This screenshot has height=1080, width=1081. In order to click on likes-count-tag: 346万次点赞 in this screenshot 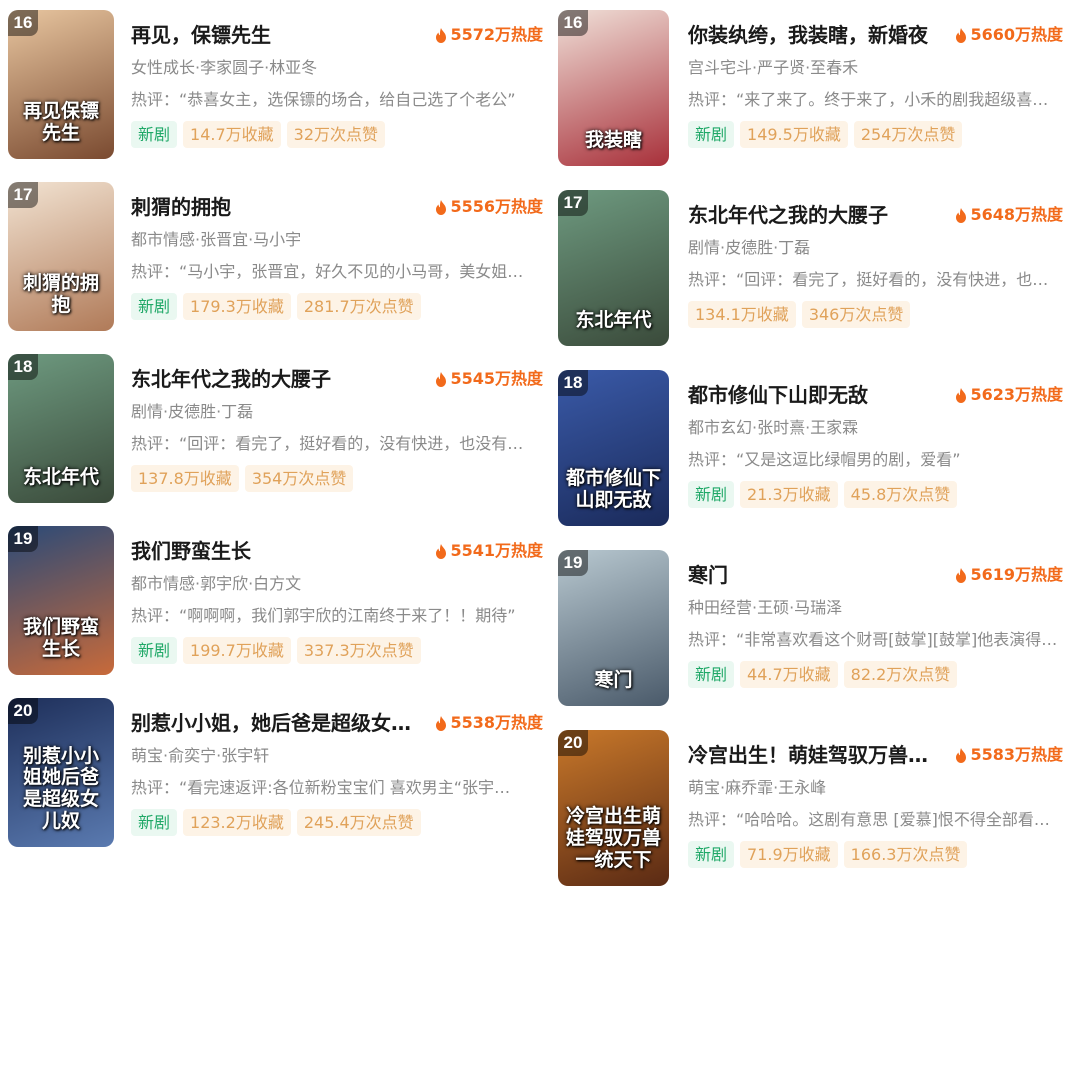, I will do `click(856, 314)`.